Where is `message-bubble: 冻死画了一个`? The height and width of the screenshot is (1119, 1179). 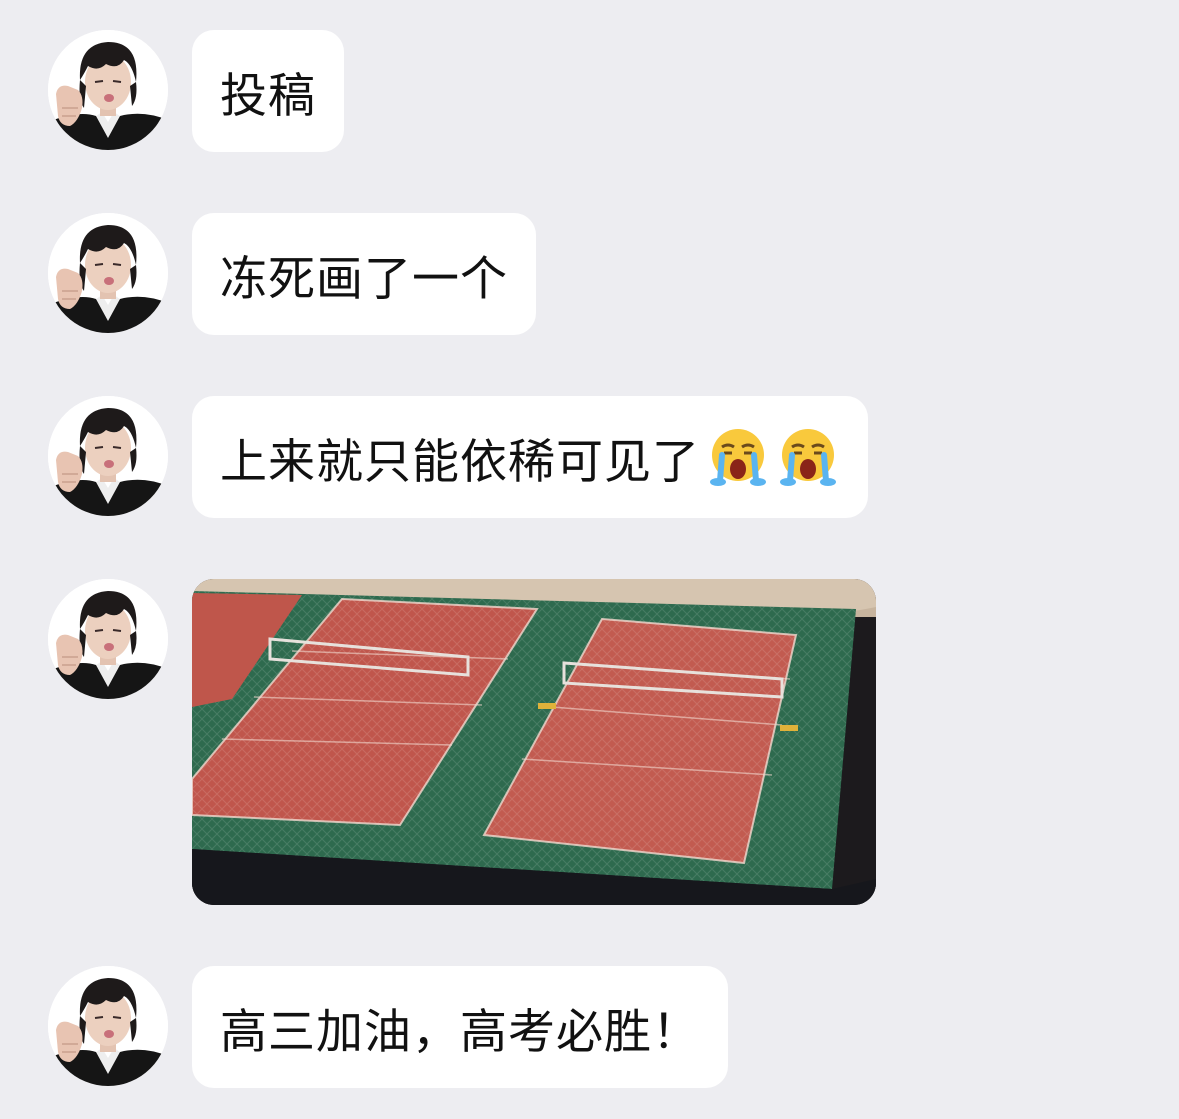
message-bubble: 冻死画了一个 is located at coordinates (364, 274).